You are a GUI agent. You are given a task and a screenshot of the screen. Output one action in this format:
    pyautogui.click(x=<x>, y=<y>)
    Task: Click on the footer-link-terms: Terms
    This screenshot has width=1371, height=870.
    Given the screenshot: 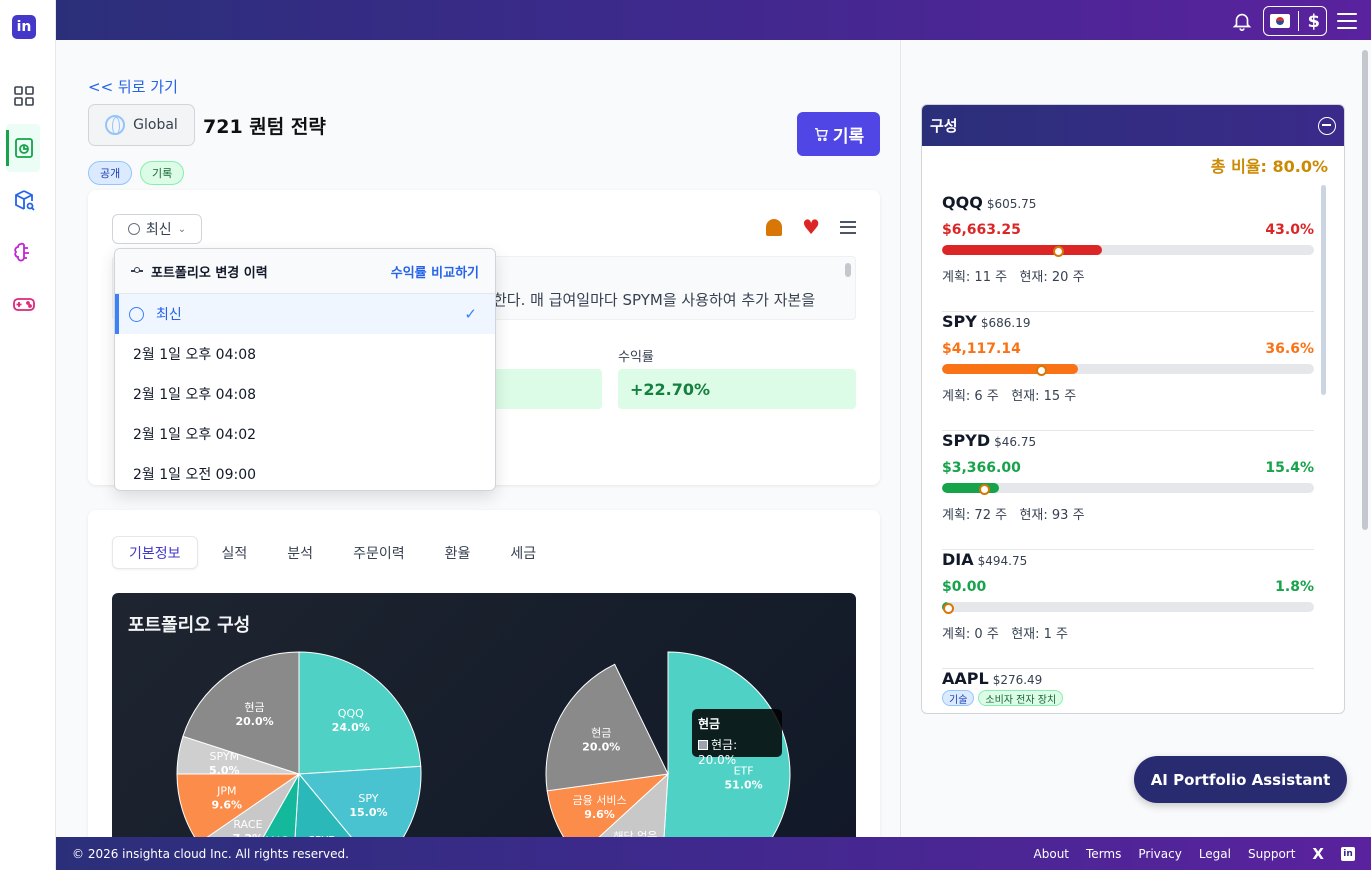 What is the action you would take?
    pyautogui.click(x=1103, y=854)
    